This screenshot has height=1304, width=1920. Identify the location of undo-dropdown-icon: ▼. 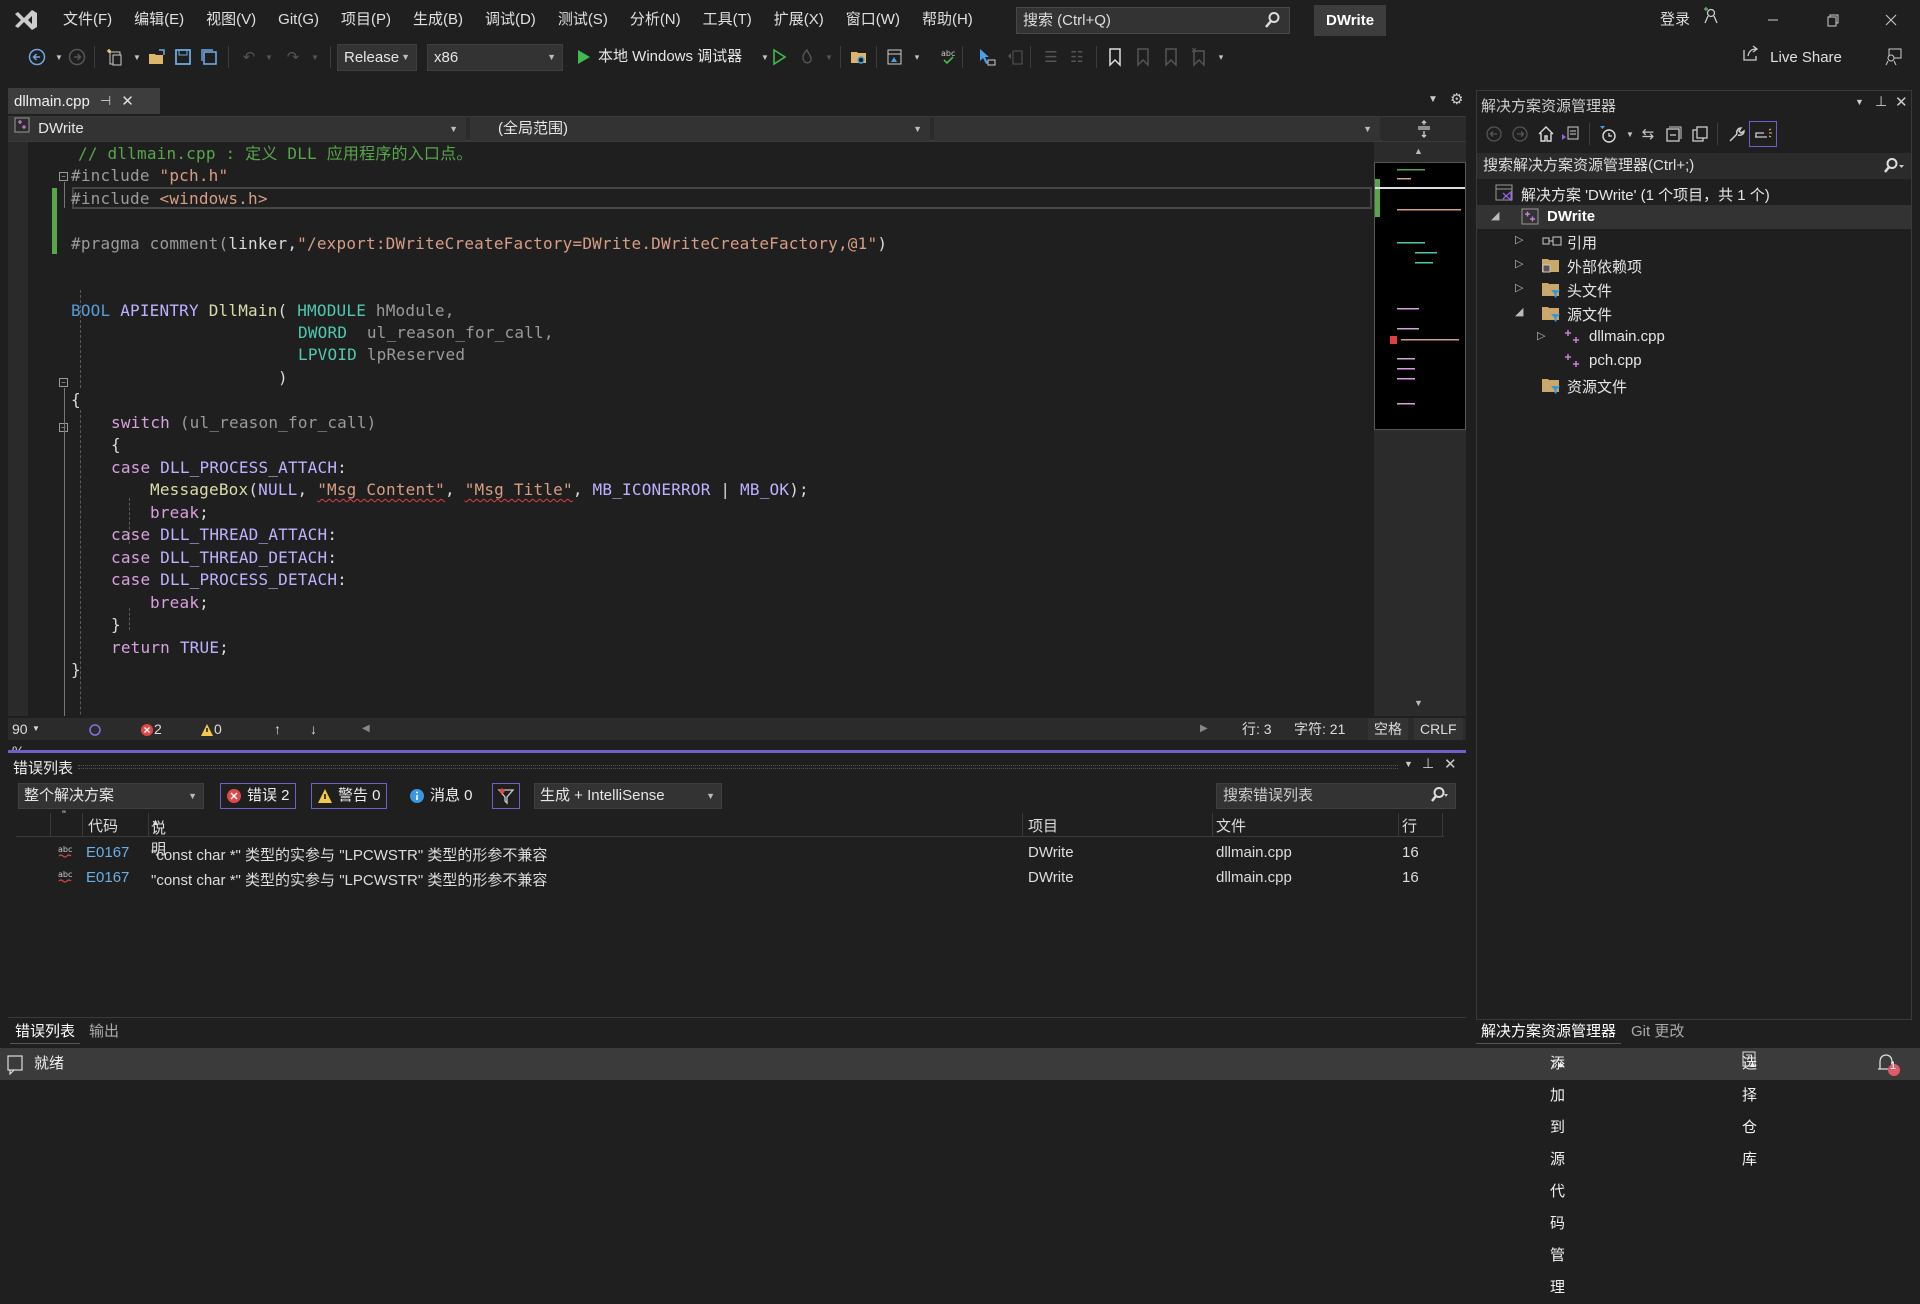
(269, 57).